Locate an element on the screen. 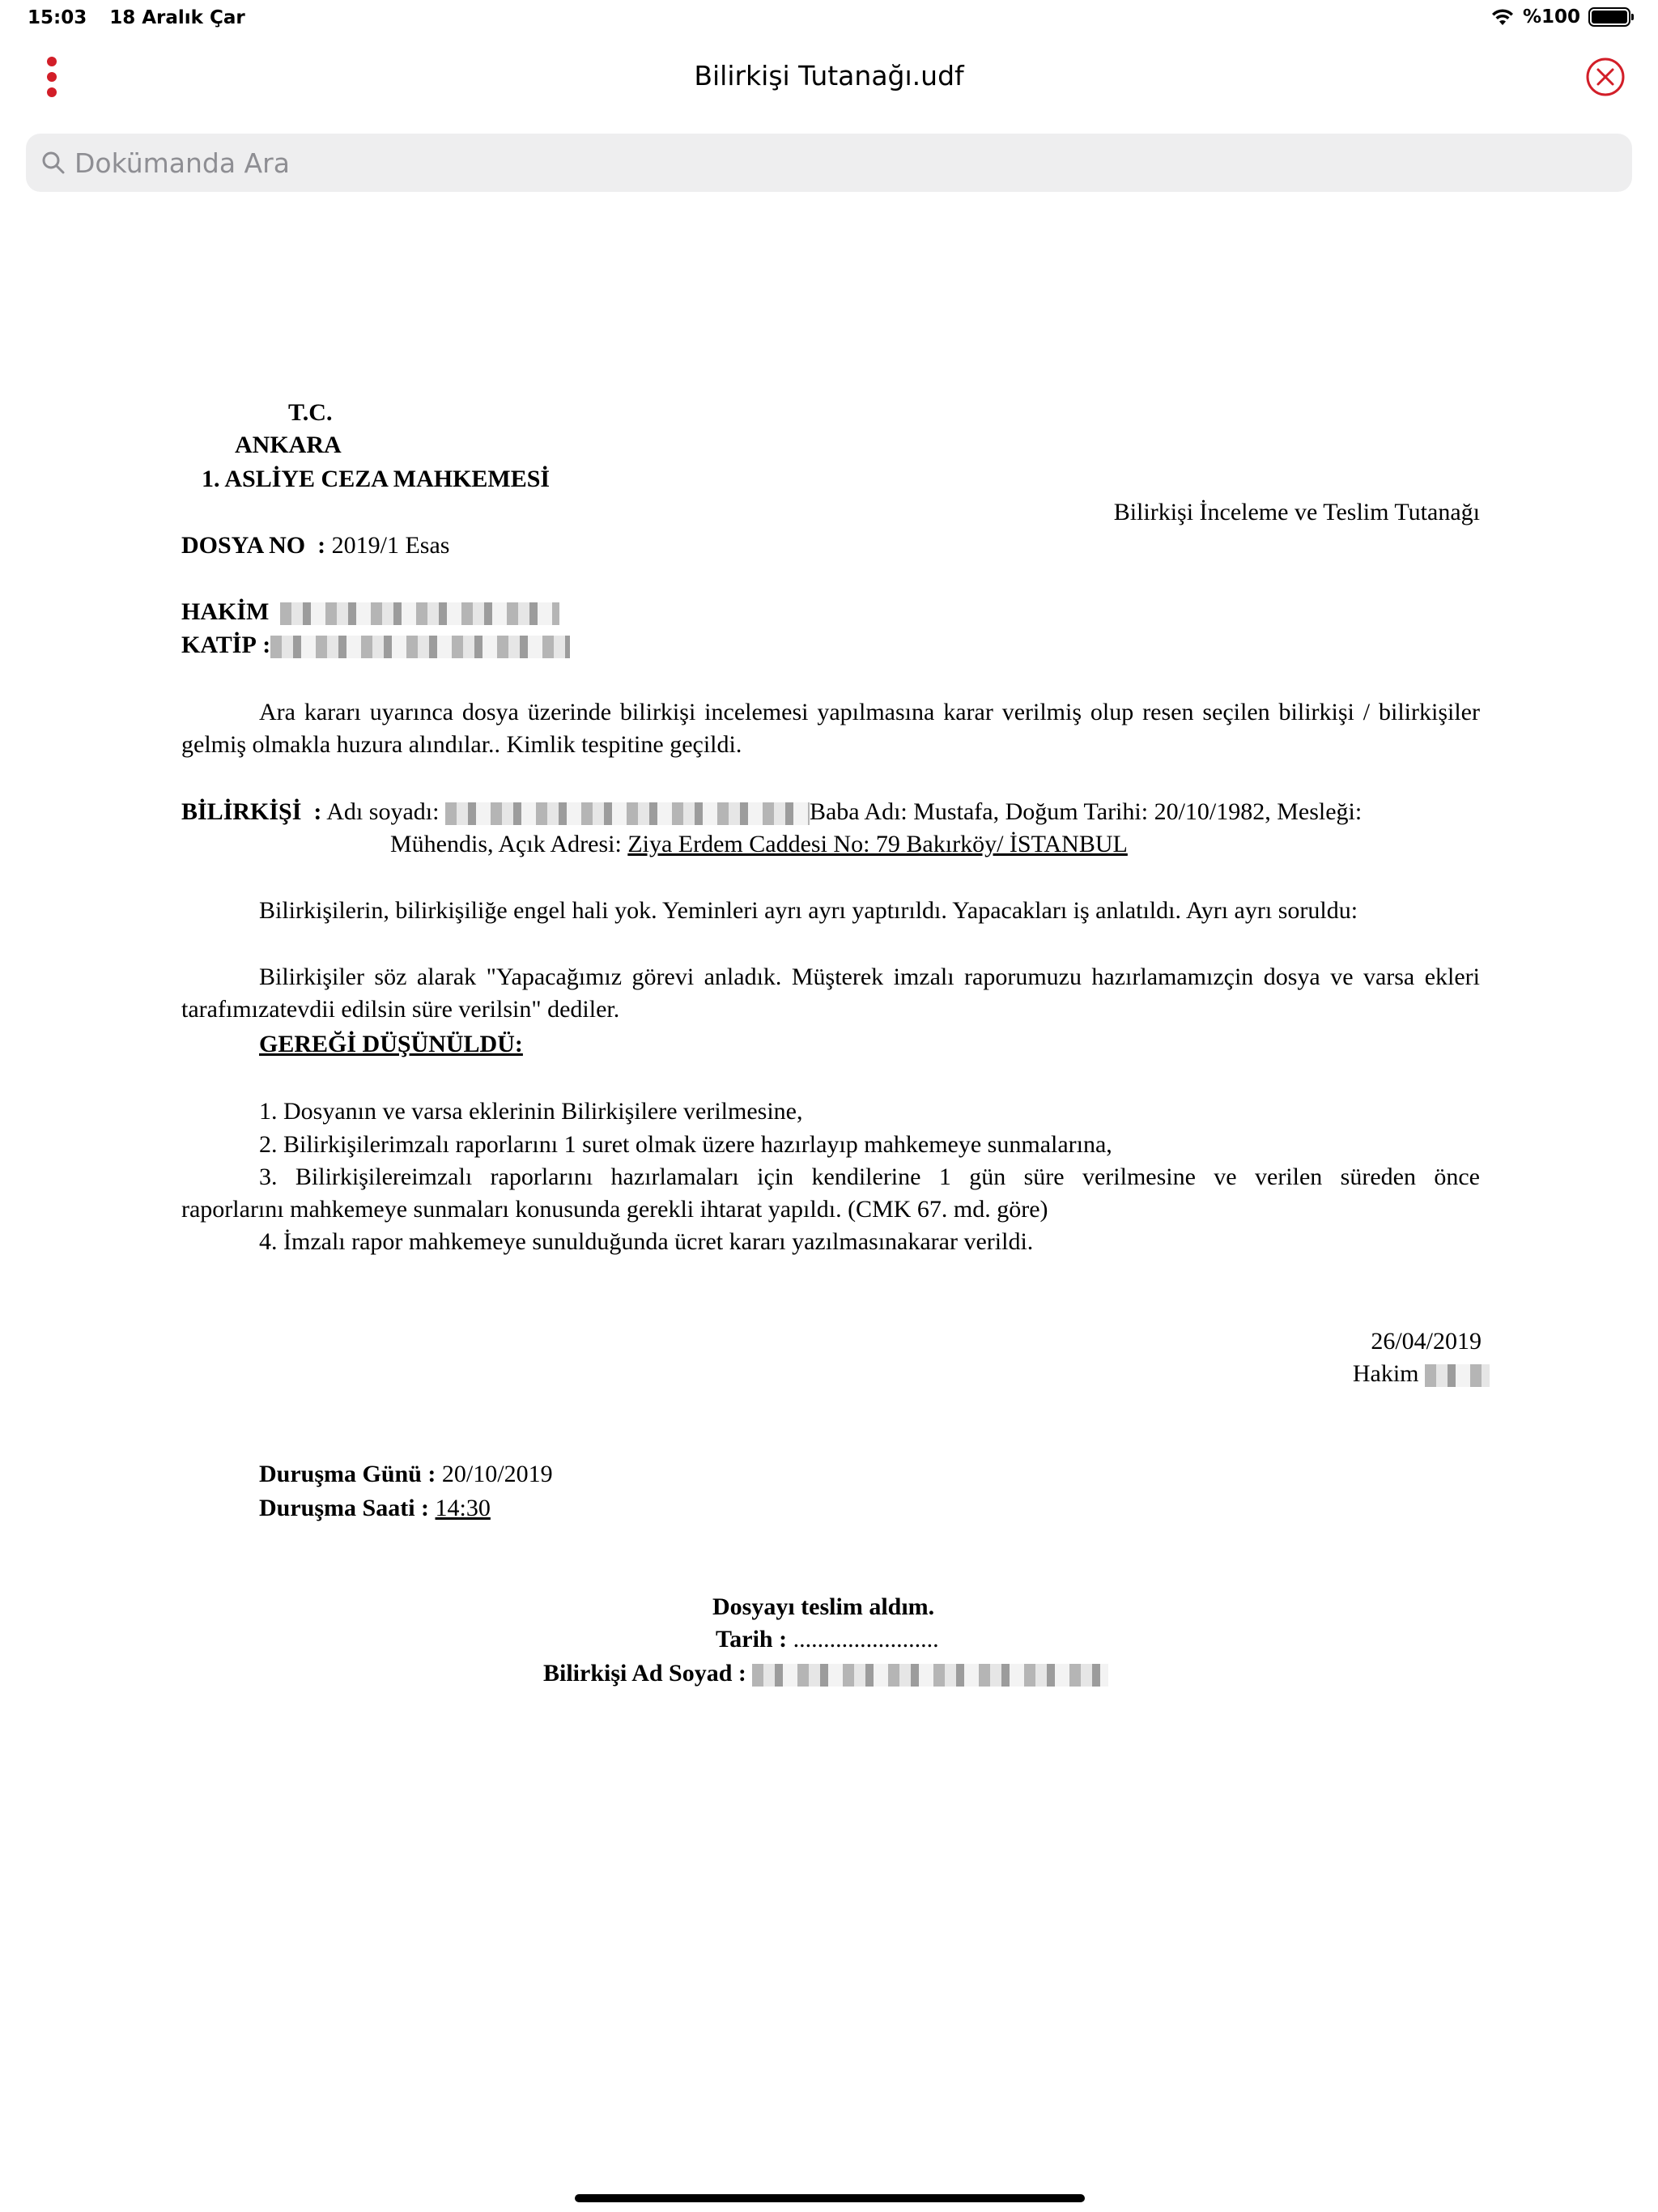 The width and height of the screenshot is (1658, 2212). nav-bar: Bilirkişi Tutanağı.udf is located at coordinates (829, 77).